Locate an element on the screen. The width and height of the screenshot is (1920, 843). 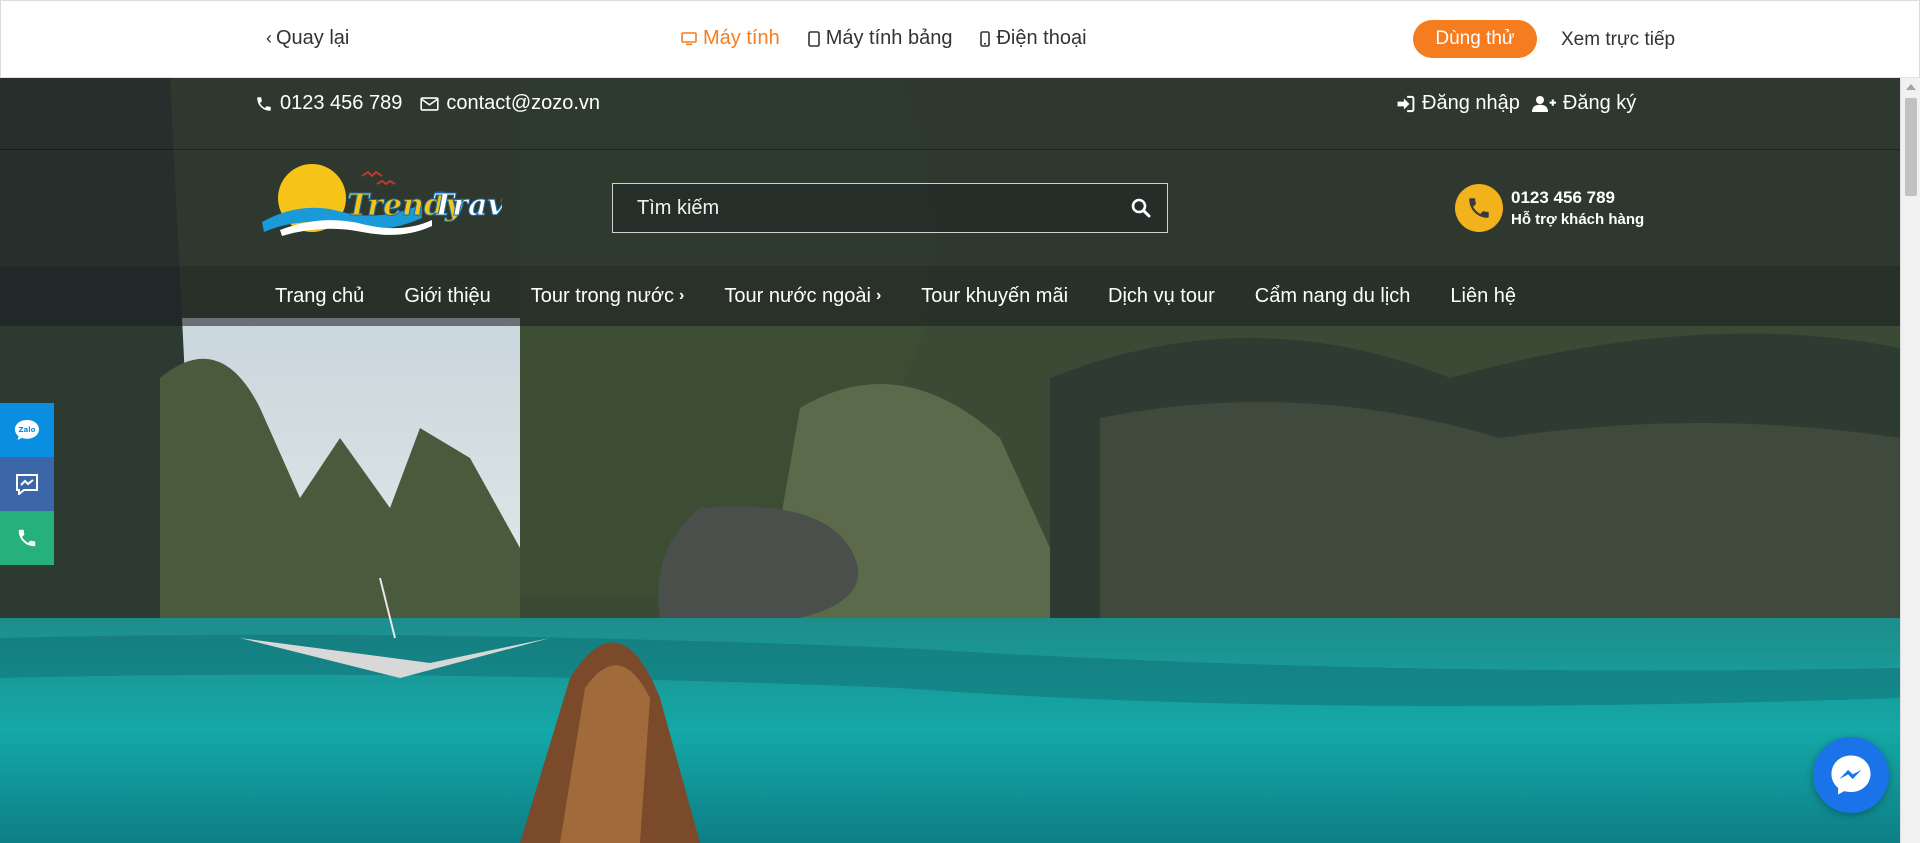
login-link: Đăng nhập is located at coordinates (1458, 103).